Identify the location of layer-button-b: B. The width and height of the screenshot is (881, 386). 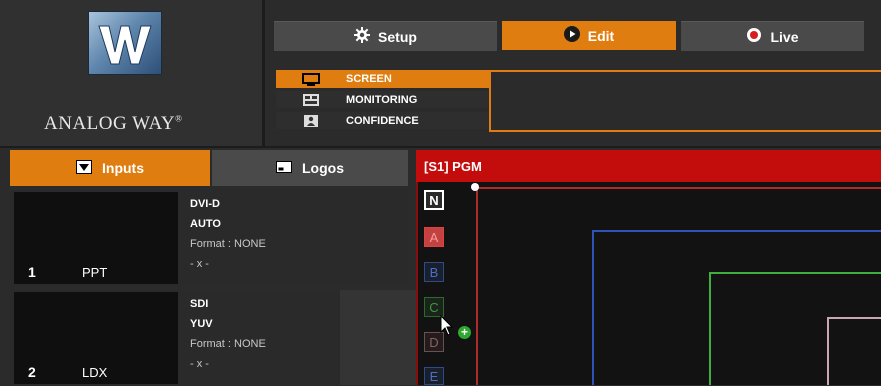
(434, 272).